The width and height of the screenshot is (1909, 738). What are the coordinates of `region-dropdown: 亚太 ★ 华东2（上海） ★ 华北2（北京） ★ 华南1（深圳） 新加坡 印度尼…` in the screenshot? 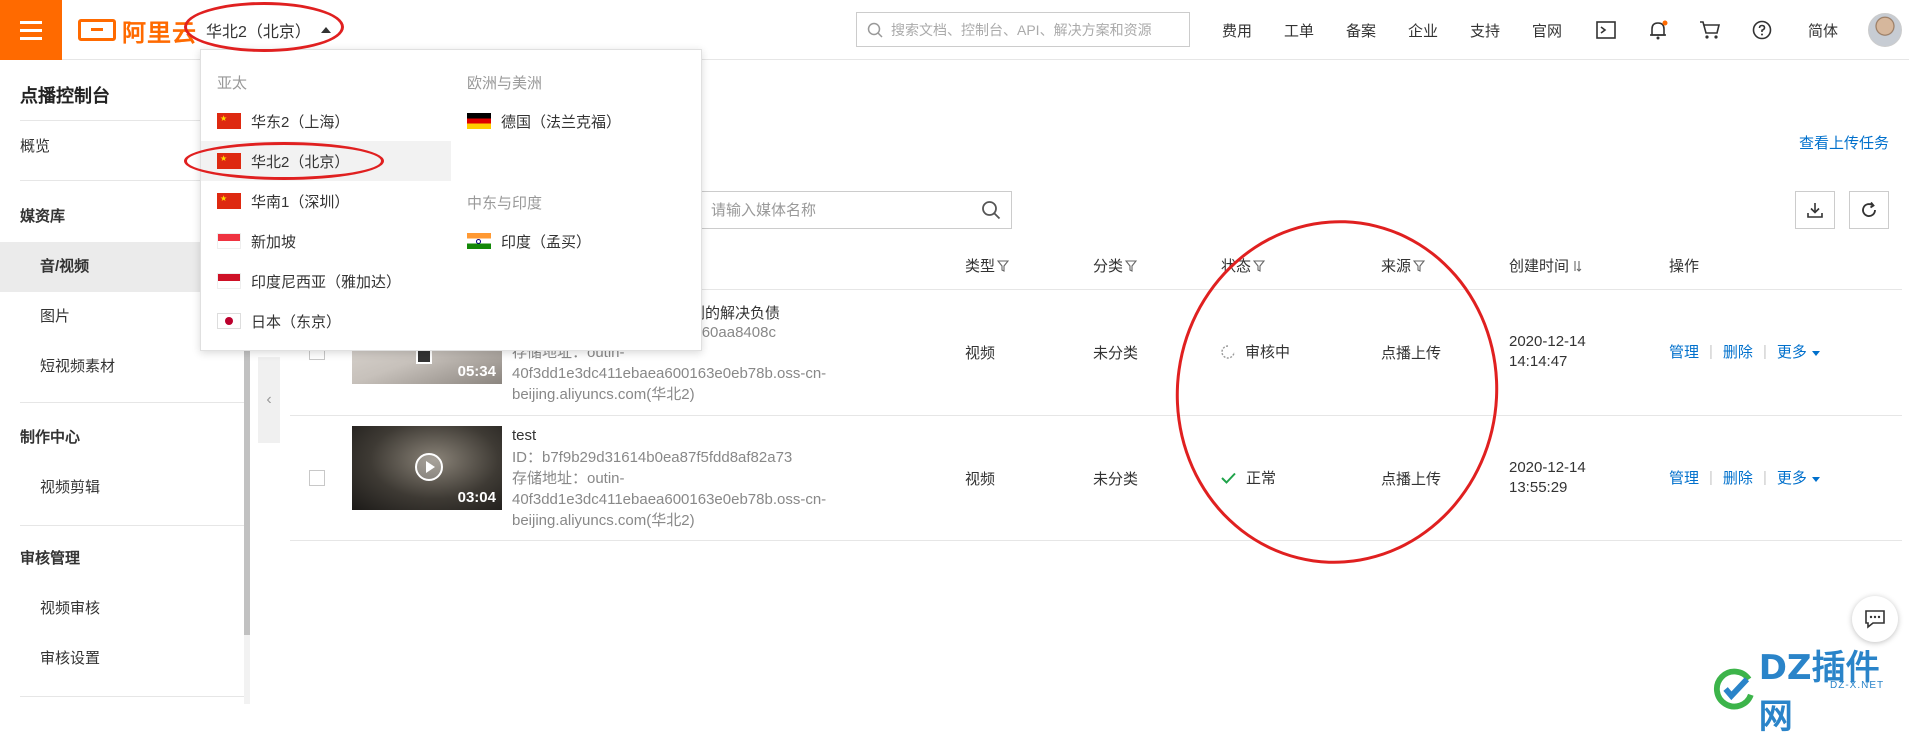 It's located at (451, 200).